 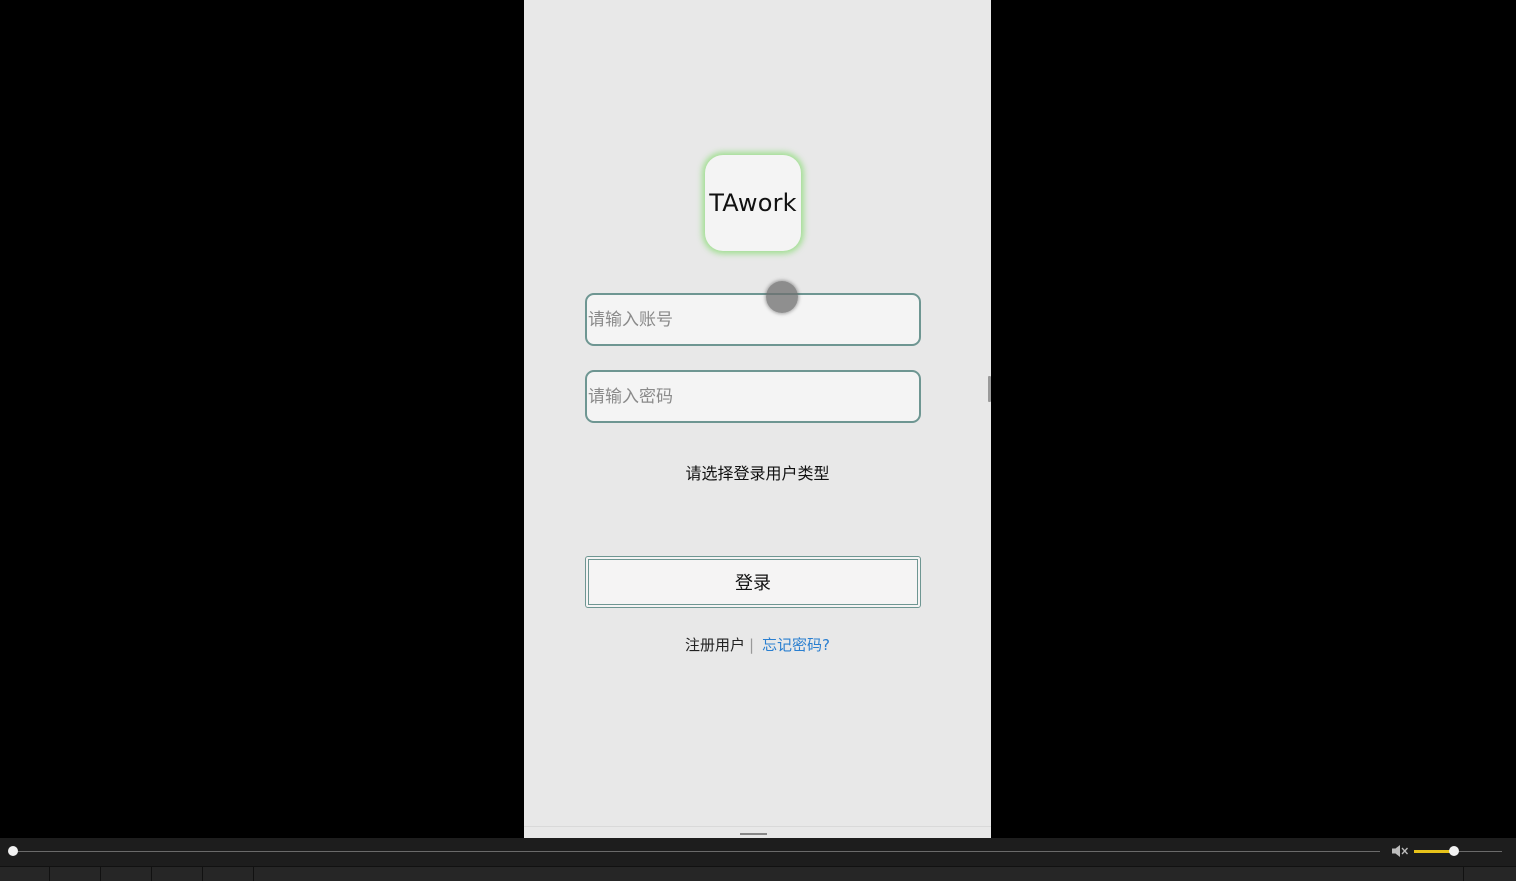 I want to click on volume-mute-icon, so click(x=1400, y=851).